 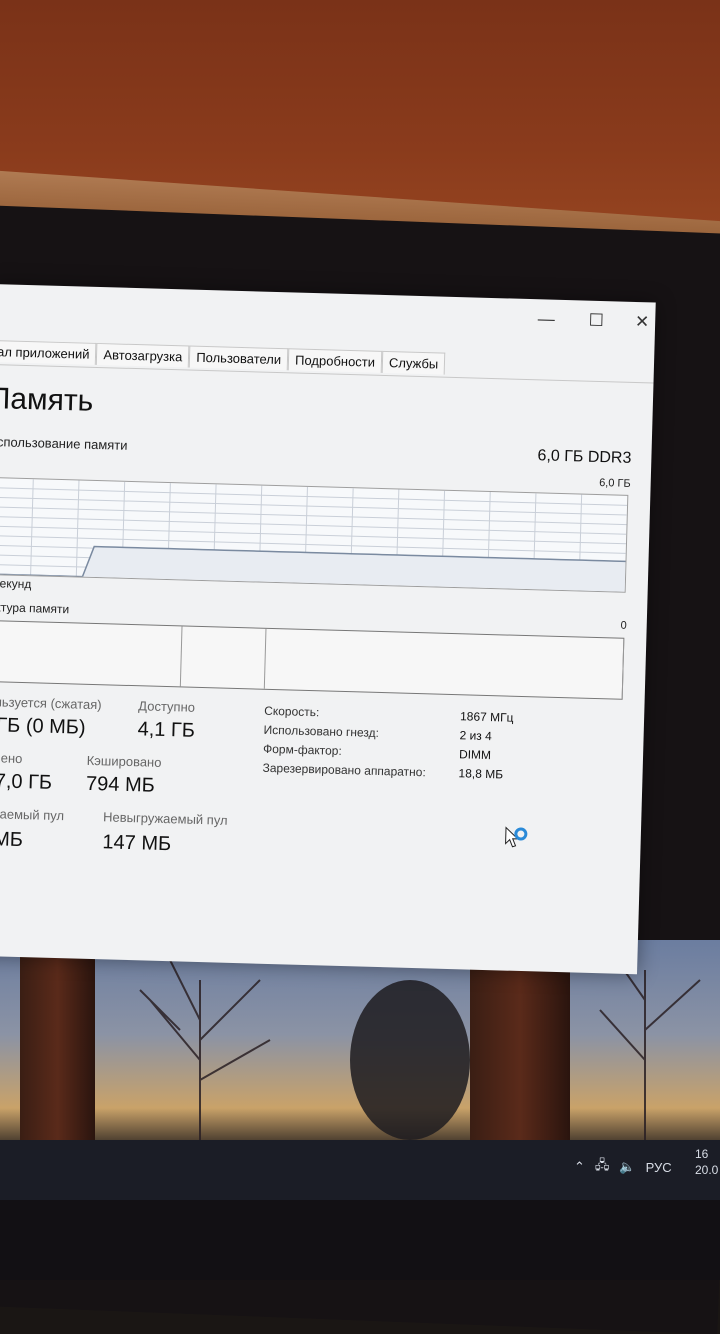 What do you see at coordinates (291, 711) in the screenshot?
I see `speed-label: Скорость:` at bounding box center [291, 711].